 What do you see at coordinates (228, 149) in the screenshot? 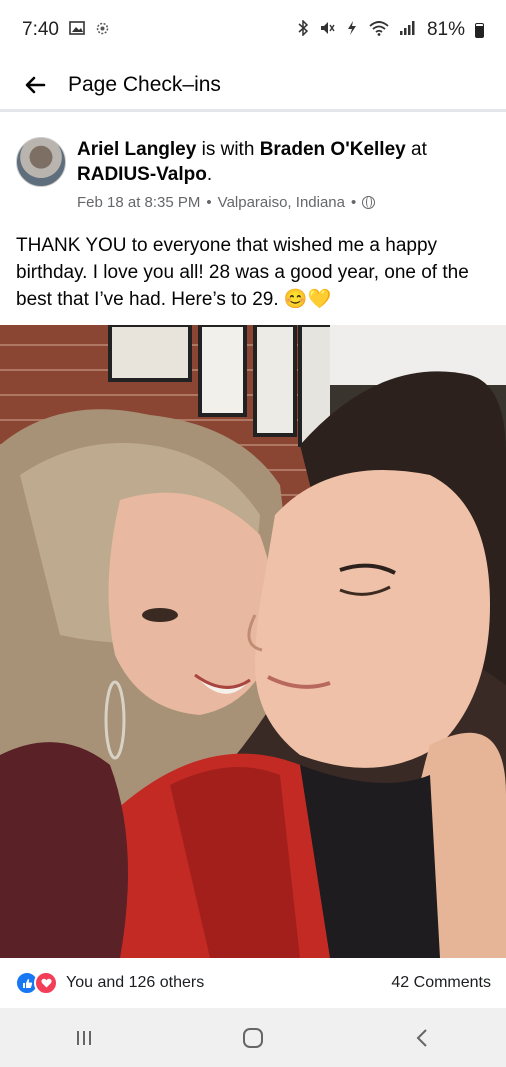
I see `with-text: is with` at bounding box center [228, 149].